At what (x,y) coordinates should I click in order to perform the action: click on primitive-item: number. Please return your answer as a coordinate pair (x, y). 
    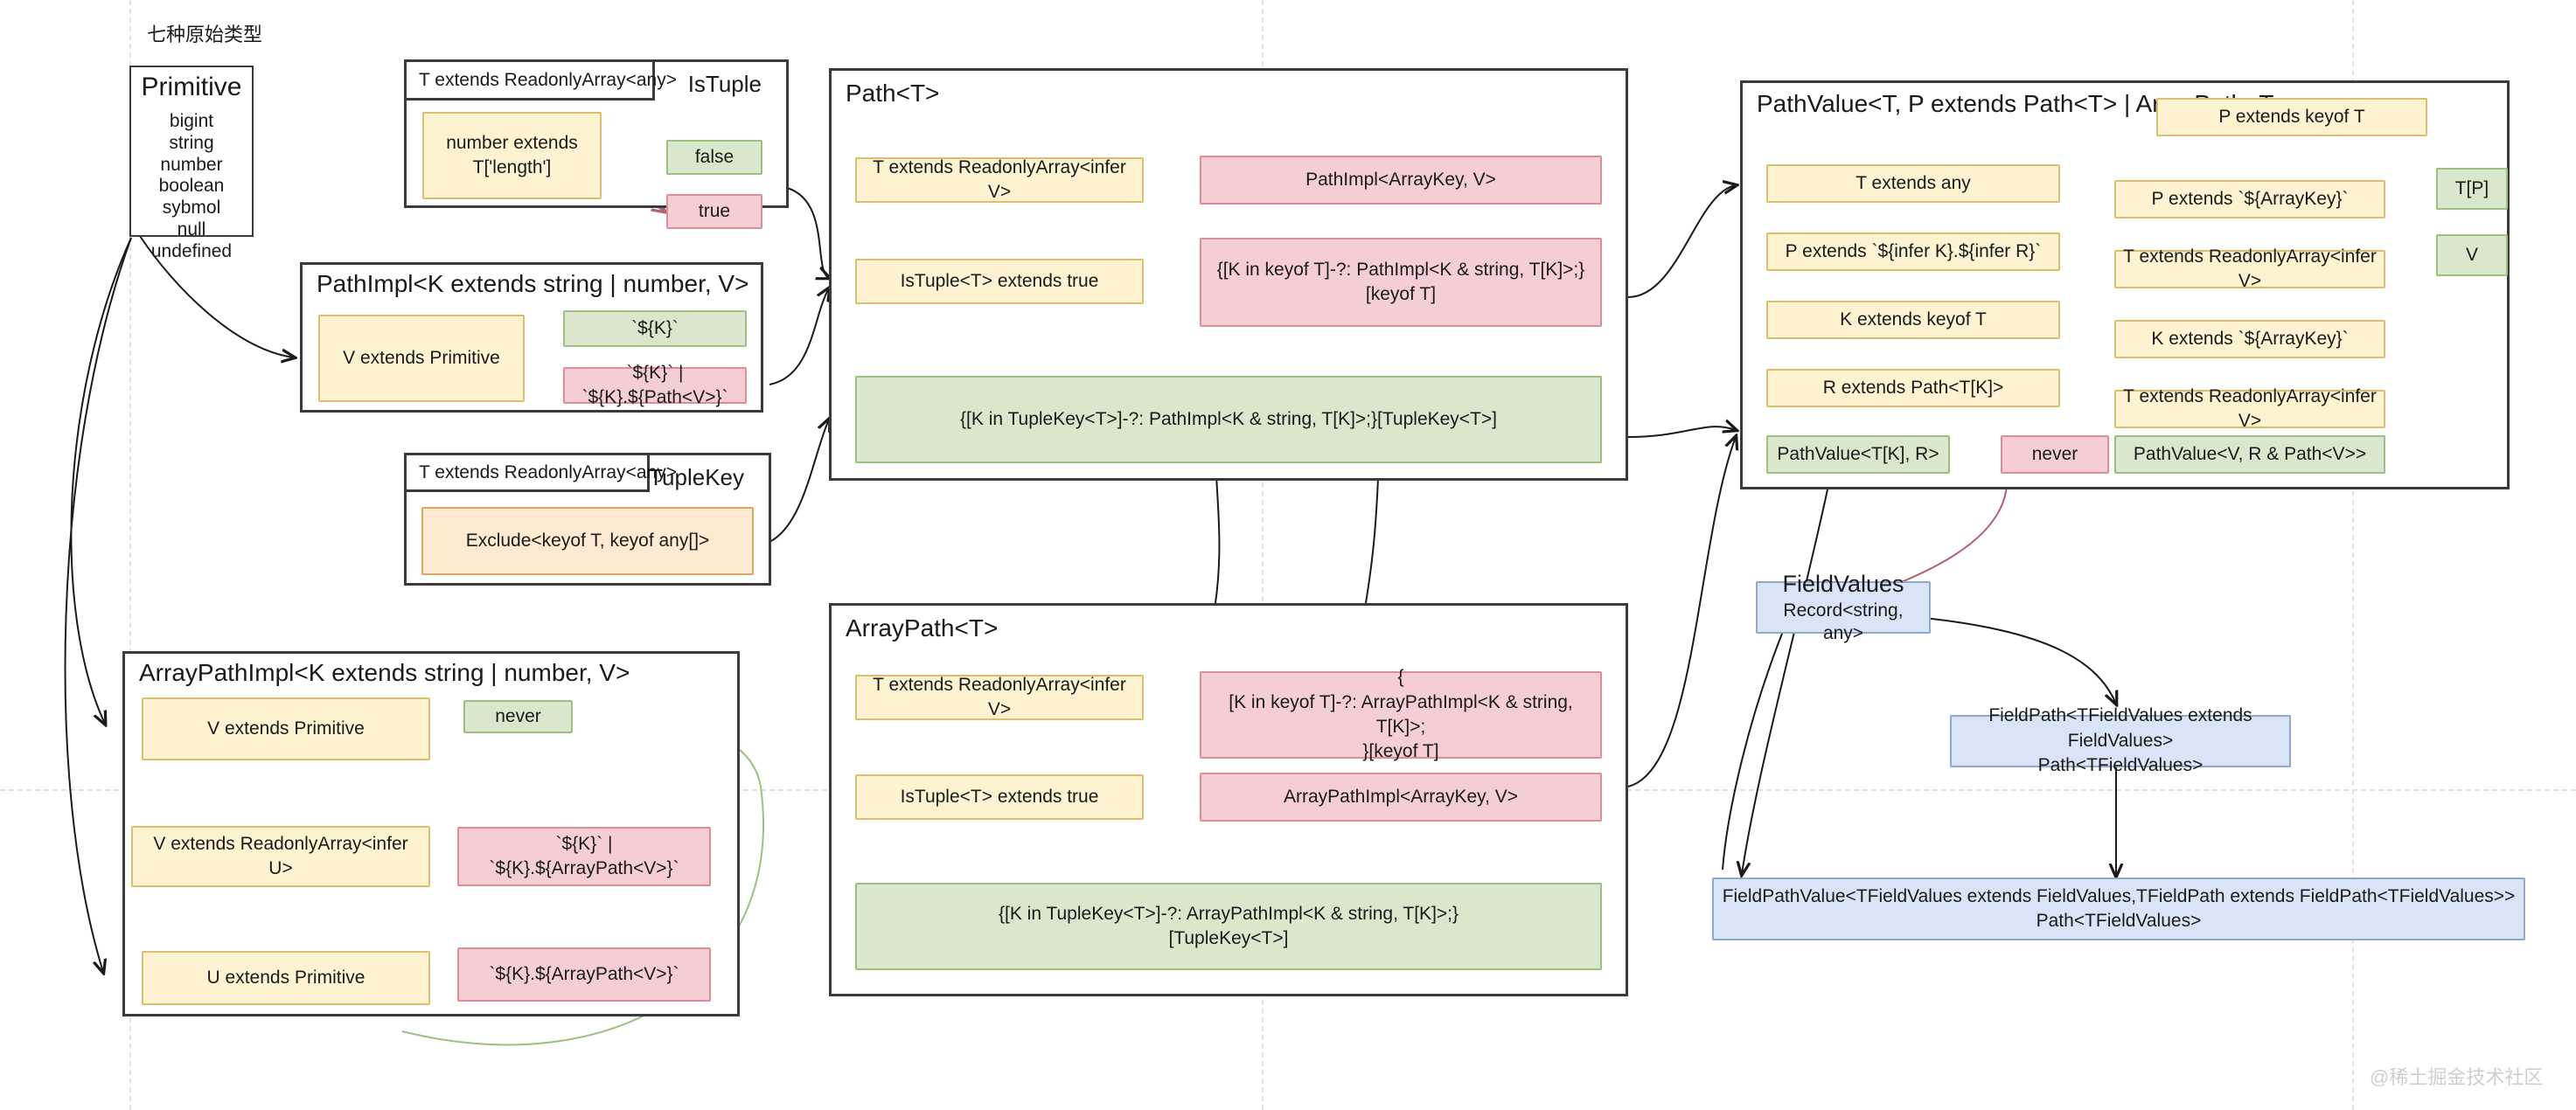
    Looking at the image, I should click on (191, 165).